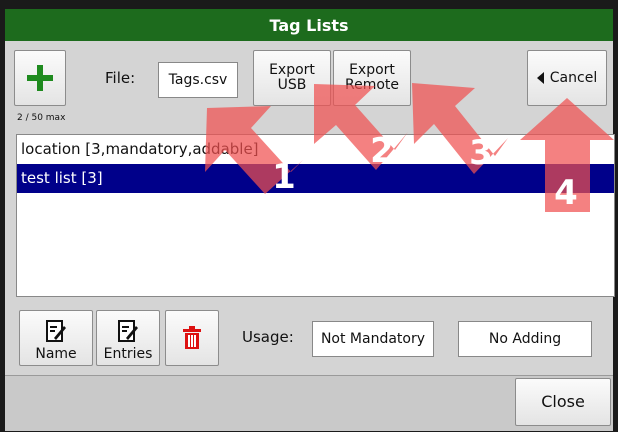  What do you see at coordinates (573, 77) in the screenshot?
I see `cancel-label: Cancel` at bounding box center [573, 77].